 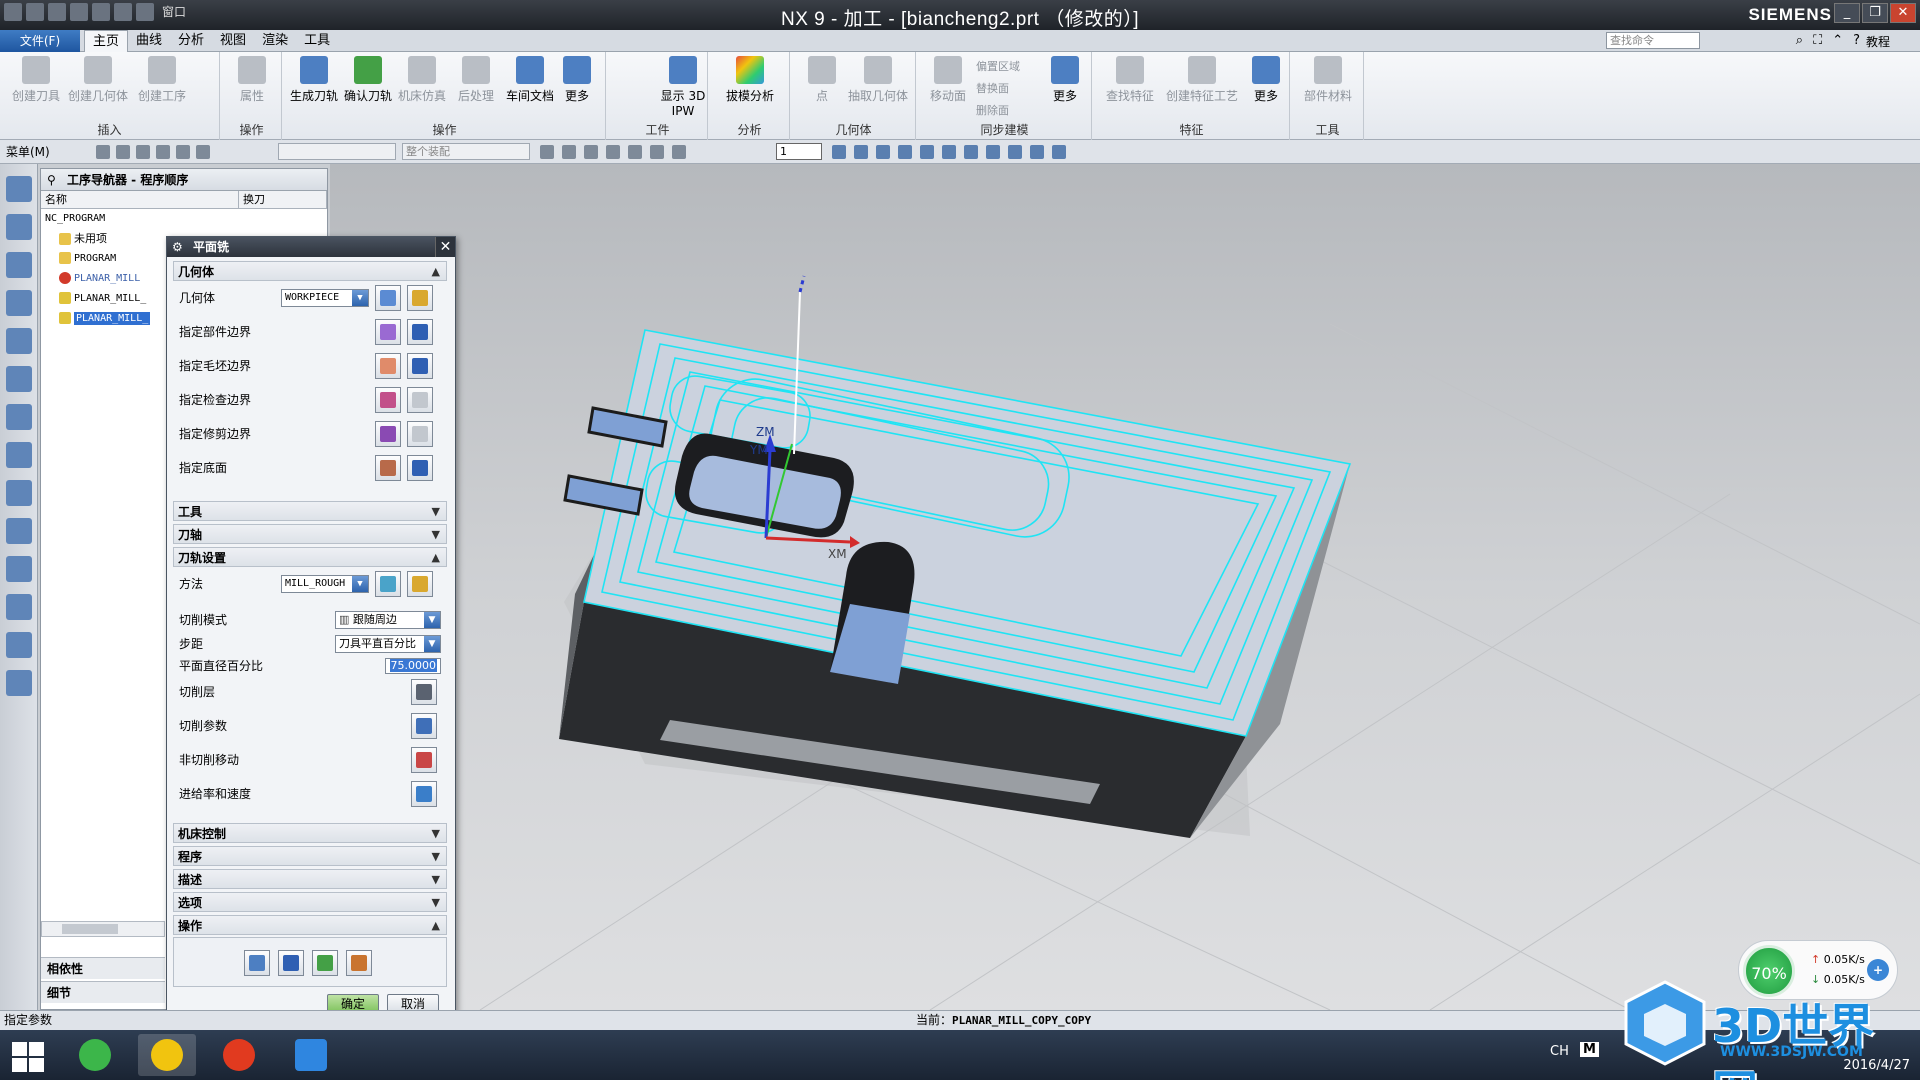 I want to click on properties-button: 属性, so click(x=252, y=80).